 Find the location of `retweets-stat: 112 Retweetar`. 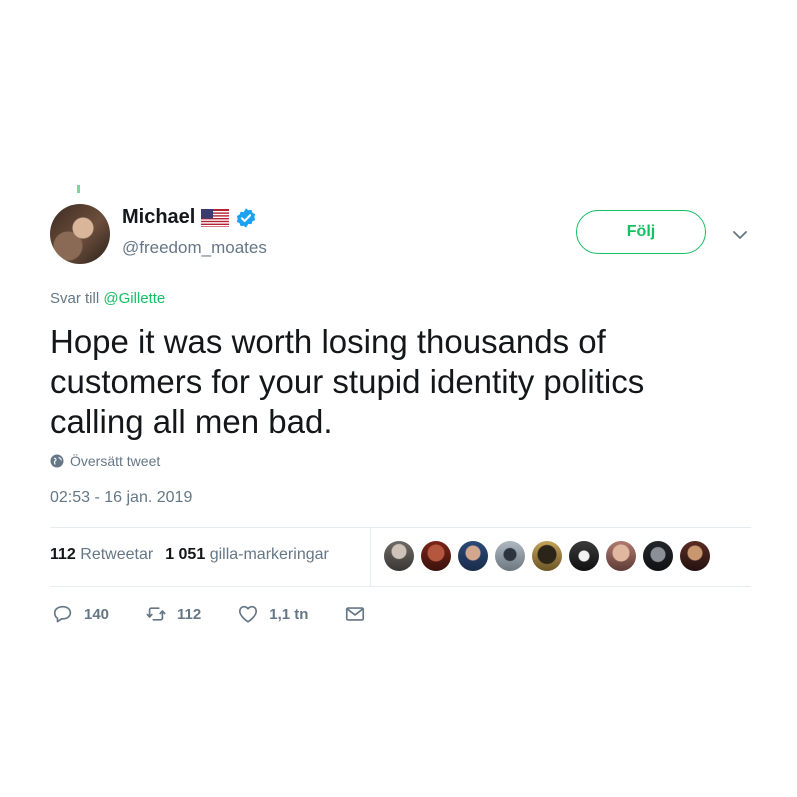

retweets-stat: 112 Retweetar is located at coordinates (101, 555).